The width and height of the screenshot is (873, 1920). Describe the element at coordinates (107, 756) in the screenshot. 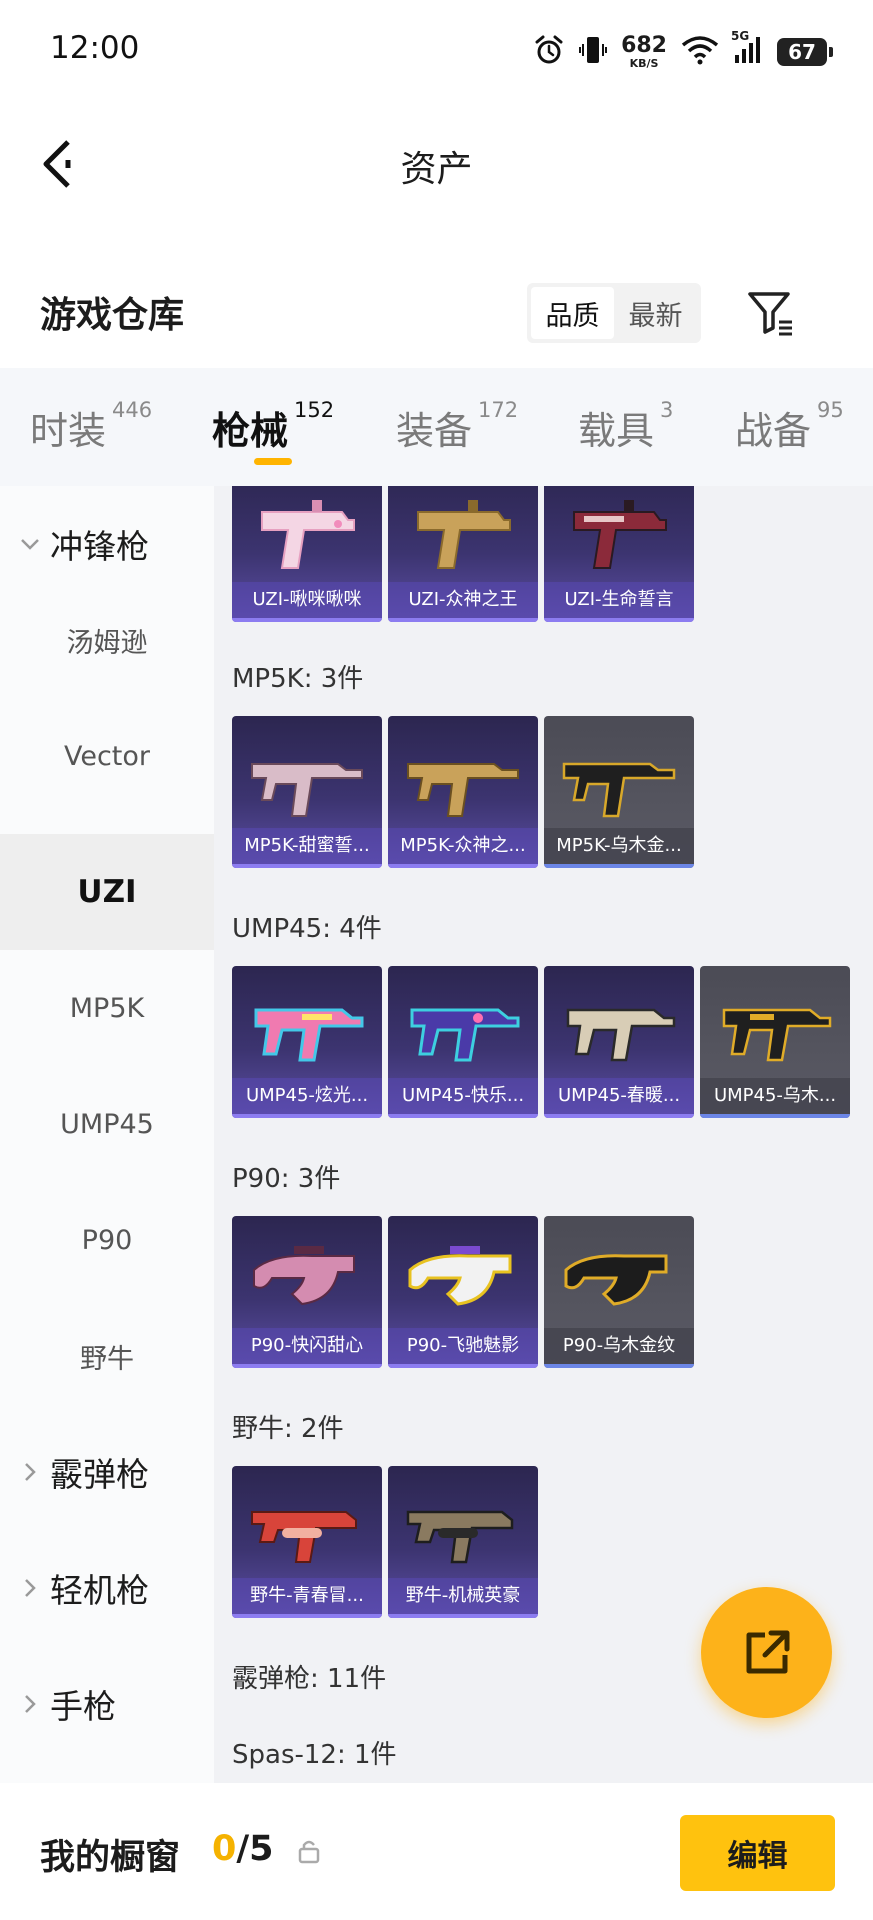

I see `sidebar-item-vector: Vector` at that location.